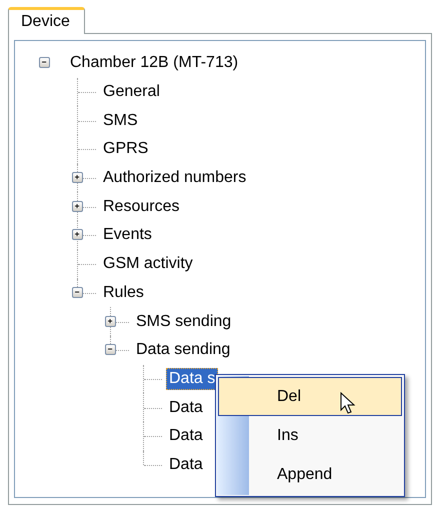  What do you see at coordinates (175, 178) in the screenshot?
I see `tree-item: Authorized numbers` at bounding box center [175, 178].